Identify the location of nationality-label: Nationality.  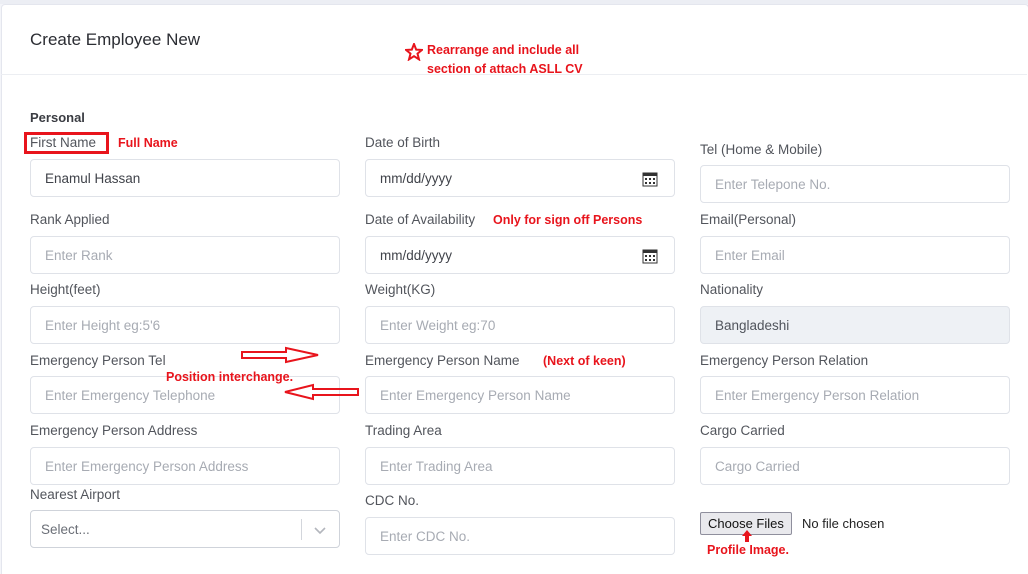
(732, 289).